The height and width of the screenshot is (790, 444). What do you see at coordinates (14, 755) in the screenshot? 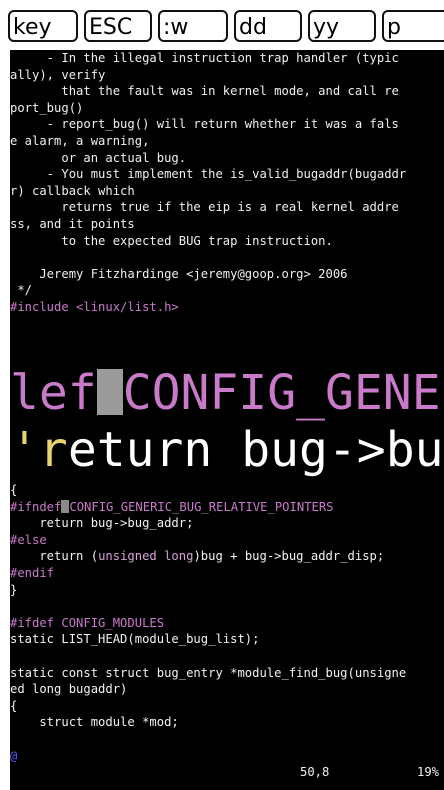
I see `empty-line-marker: @` at bounding box center [14, 755].